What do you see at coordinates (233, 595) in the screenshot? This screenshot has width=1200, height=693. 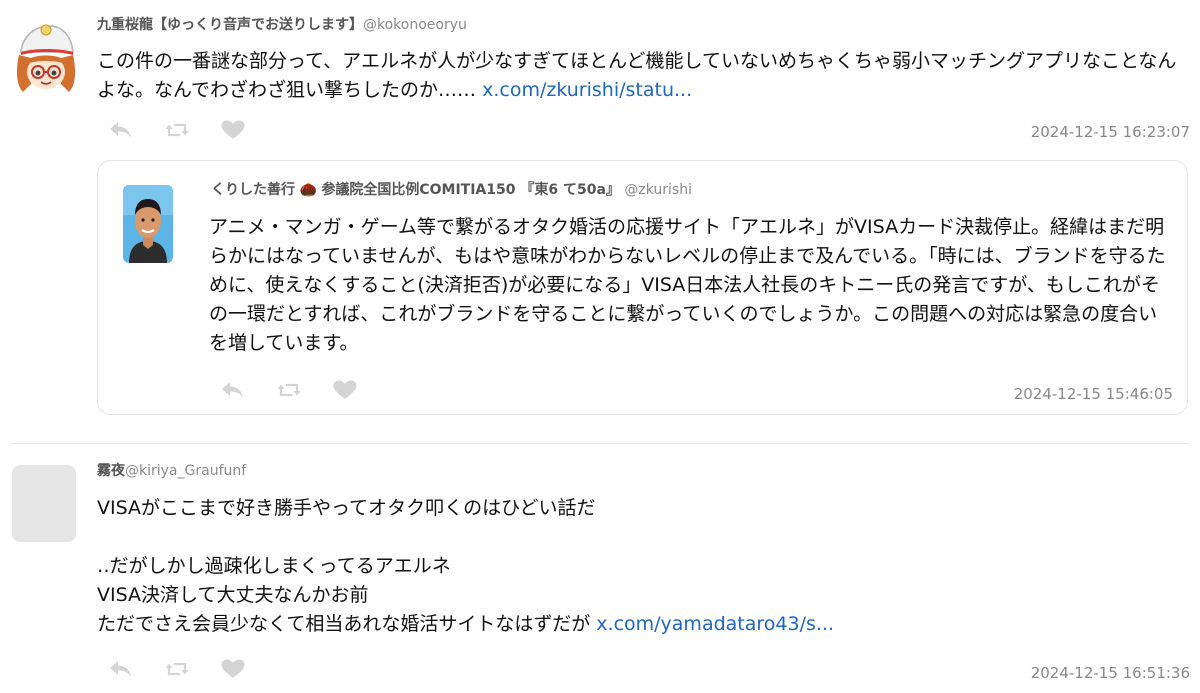 I see `content-line: VISA決済して大丈夫なんかお前` at bounding box center [233, 595].